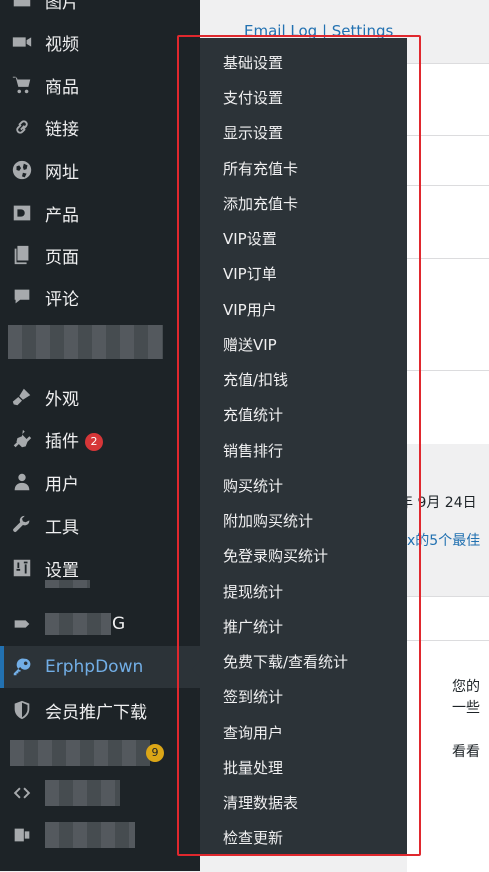 This screenshot has width=489, height=872. Describe the element at coordinates (96, 712) in the screenshot. I see `sidebar-item-label: 会员推广下载` at that location.